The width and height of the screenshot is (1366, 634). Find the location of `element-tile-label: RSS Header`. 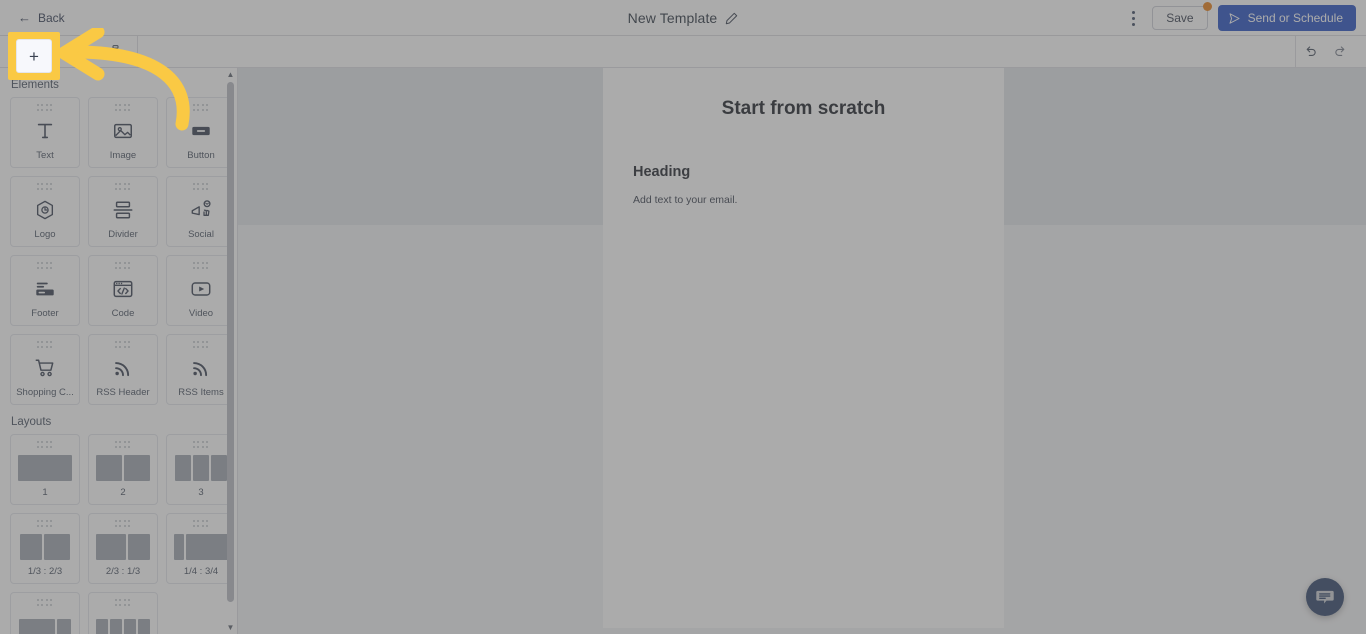

element-tile-label: RSS Header is located at coordinates (123, 392).